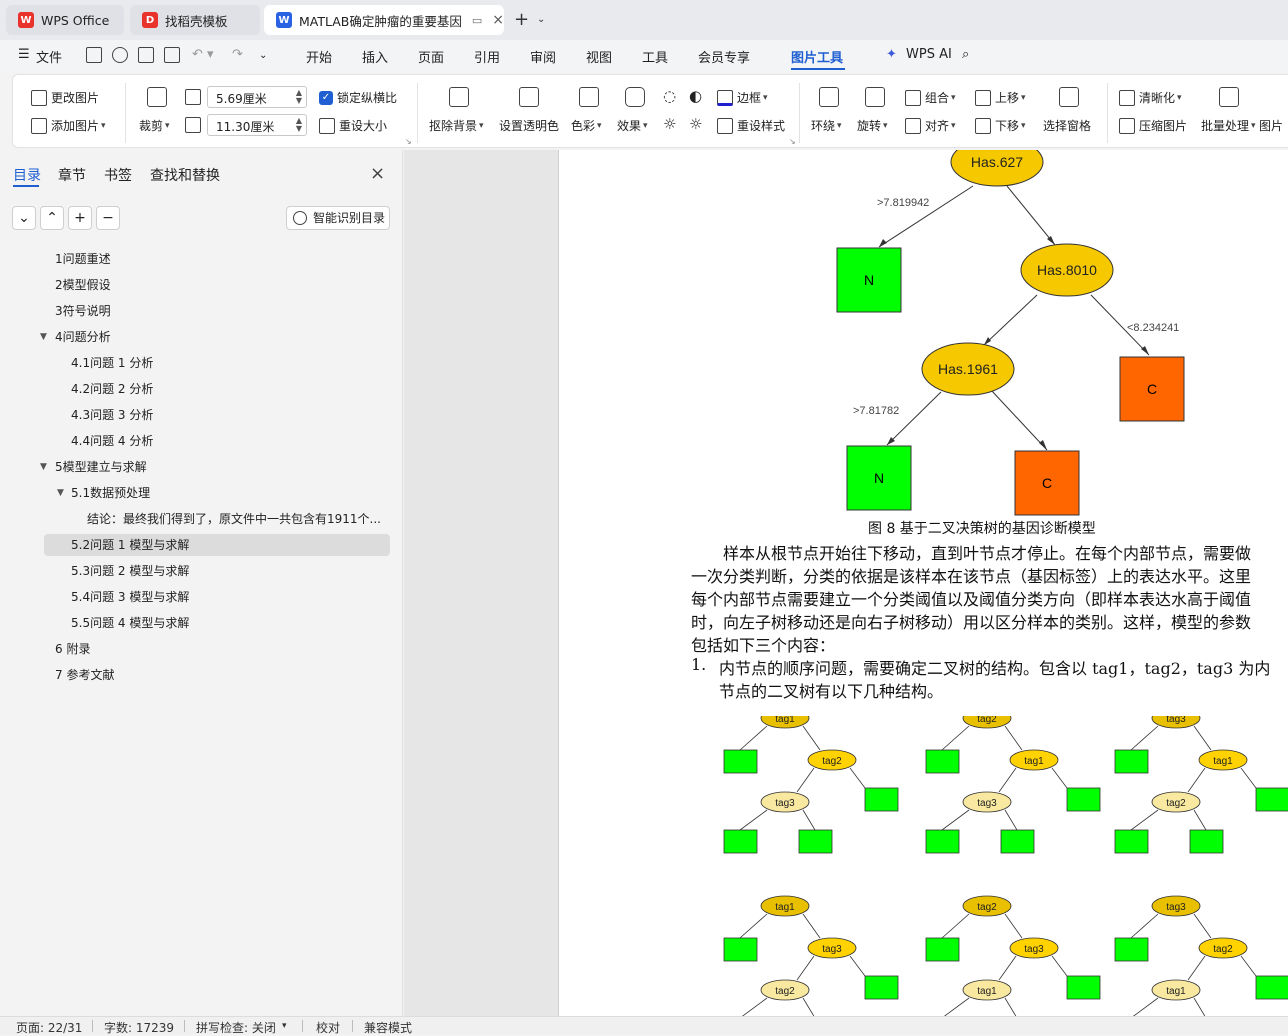 Image resolution: width=1288 pixels, height=1036 pixels. Describe the element at coordinates (217, 415) in the screenshot. I see `toc-item: 4.3问题 3 分析` at that location.